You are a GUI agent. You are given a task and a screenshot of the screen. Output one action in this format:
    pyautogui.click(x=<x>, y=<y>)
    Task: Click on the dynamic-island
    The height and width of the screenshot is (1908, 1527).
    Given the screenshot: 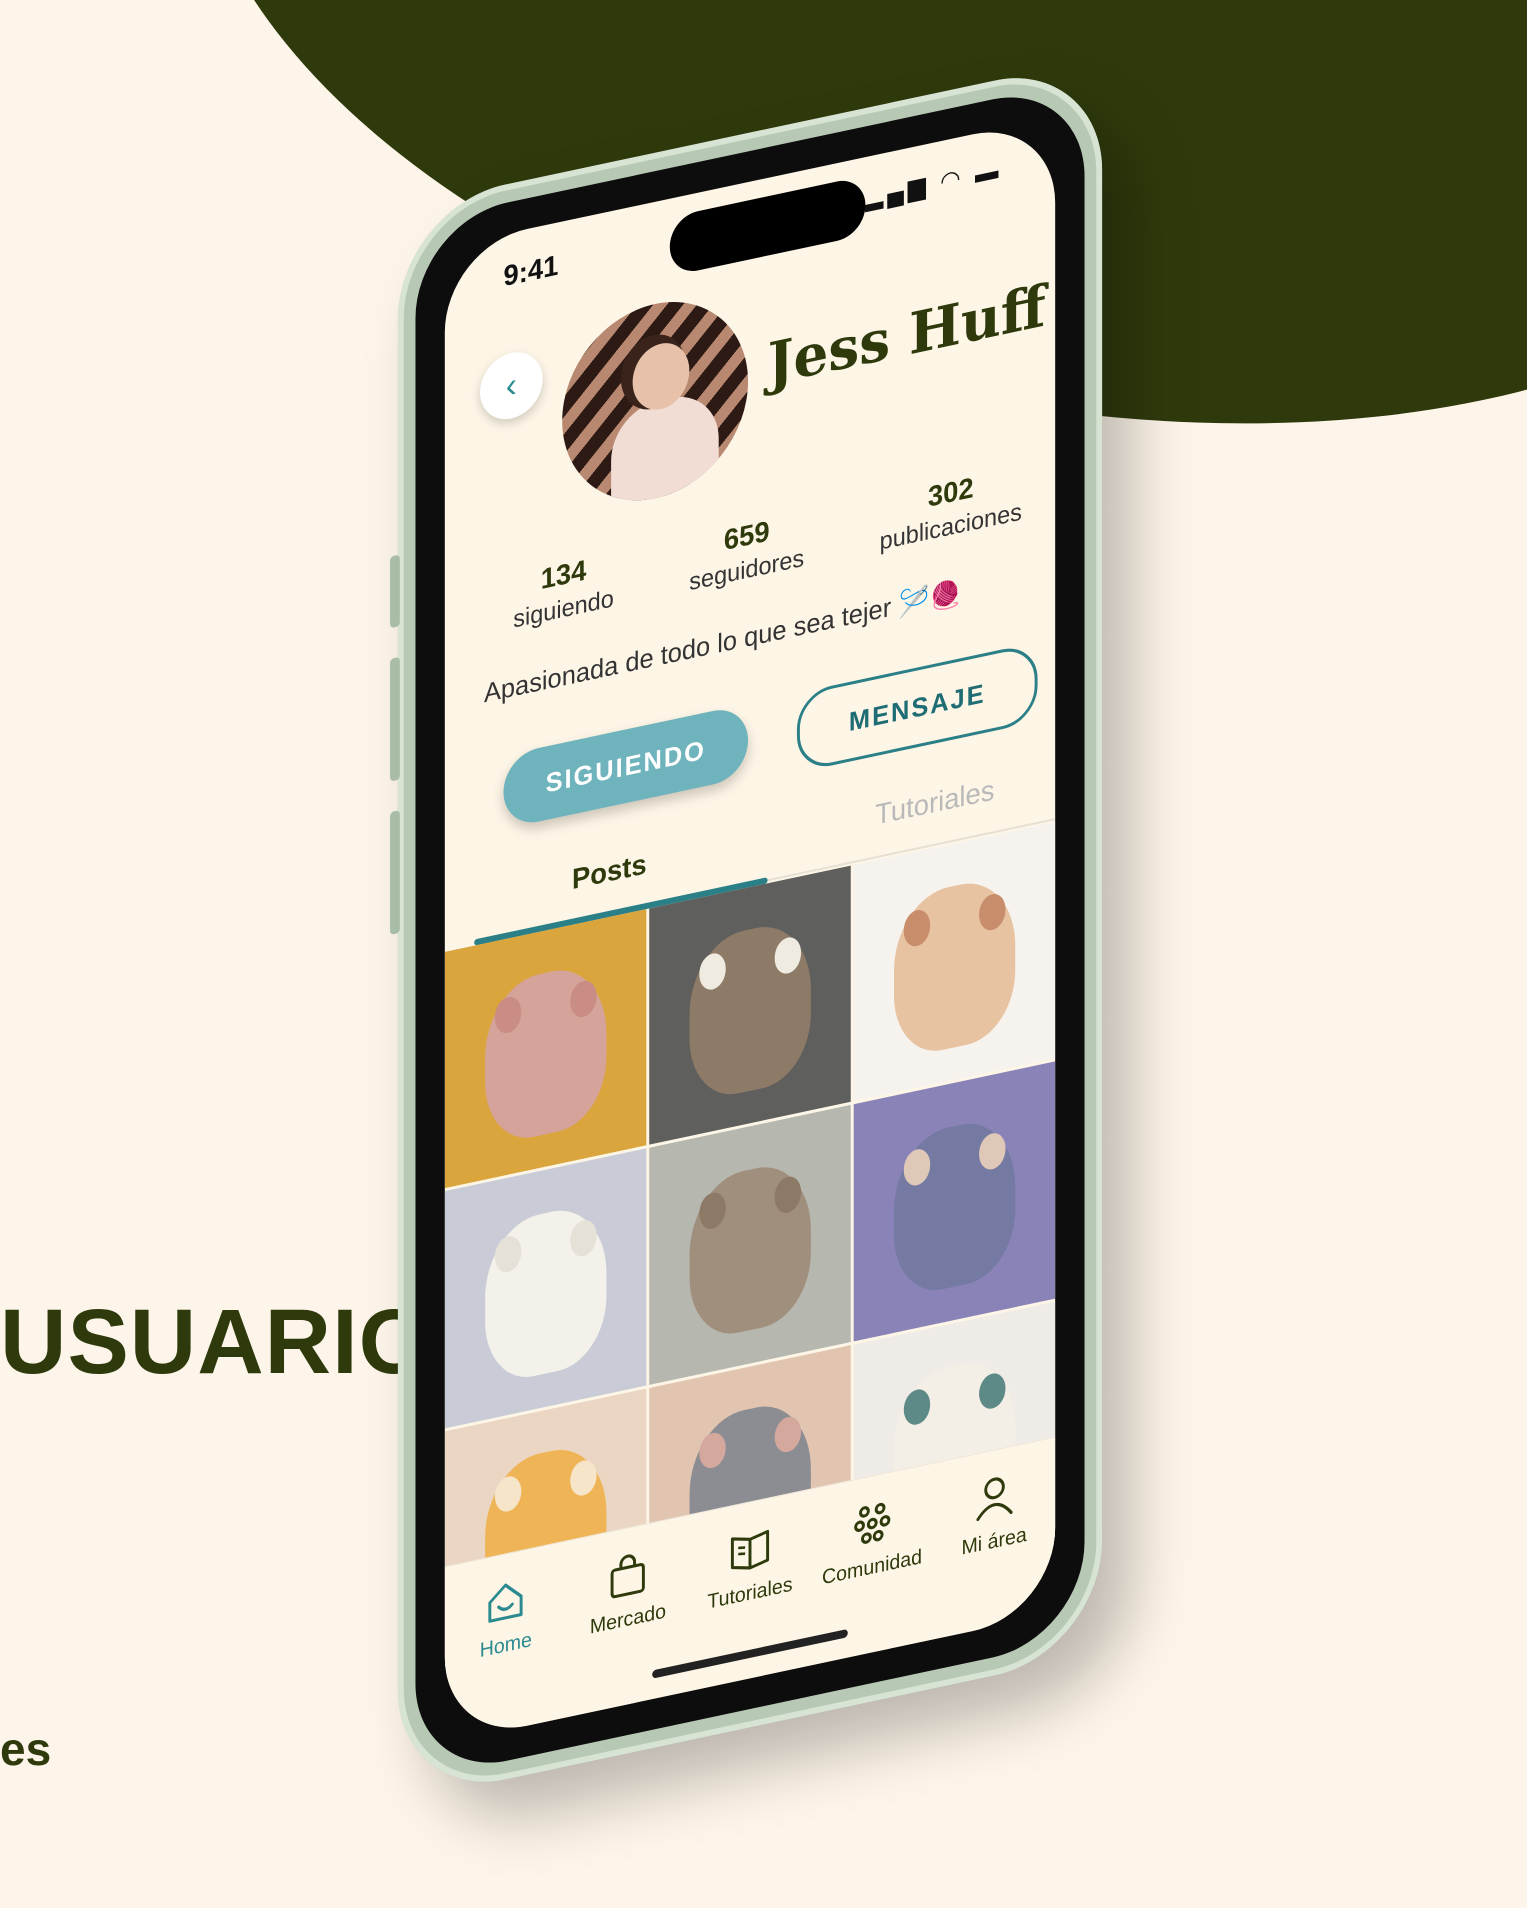 What is the action you would take?
    pyautogui.click(x=767, y=226)
    